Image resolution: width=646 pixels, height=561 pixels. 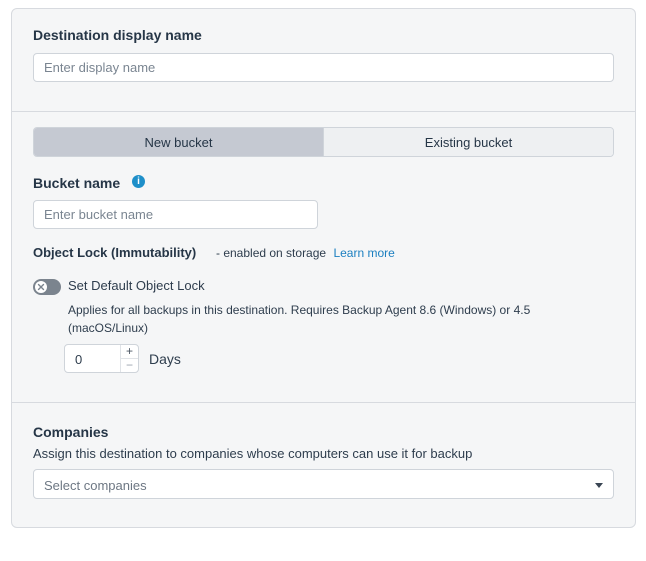 What do you see at coordinates (363, 253) in the screenshot?
I see `learn-more-link: Learn more` at bounding box center [363, 253].